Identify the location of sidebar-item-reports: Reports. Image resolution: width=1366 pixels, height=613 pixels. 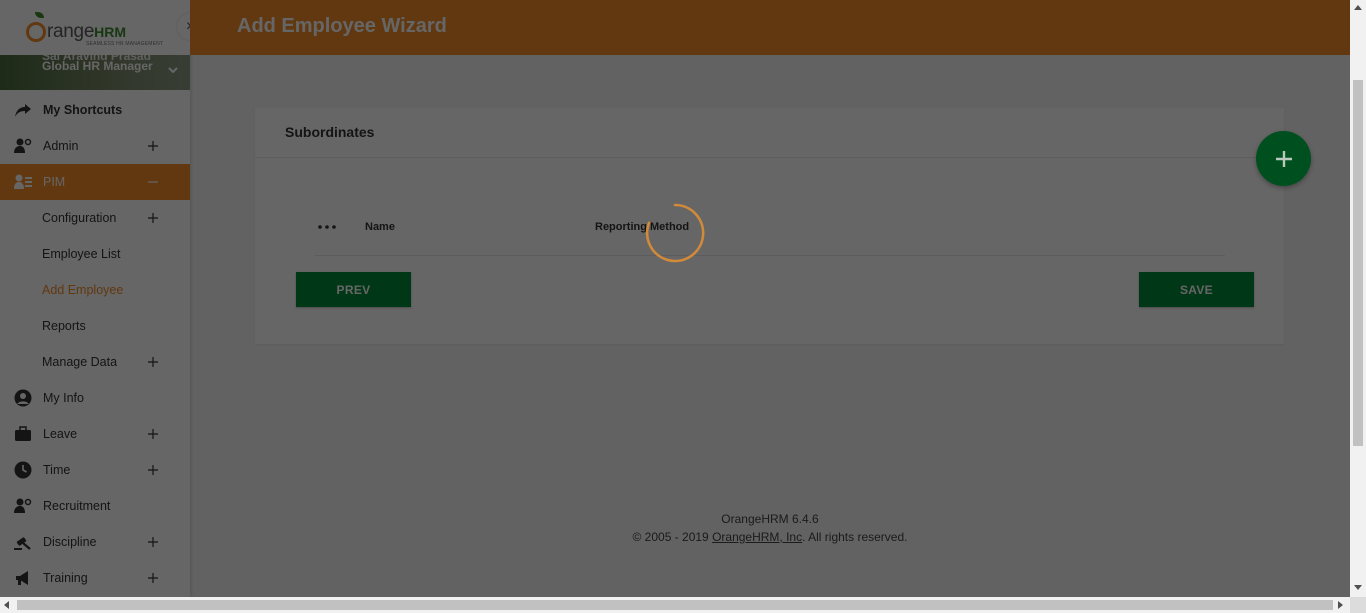
(95, 326).